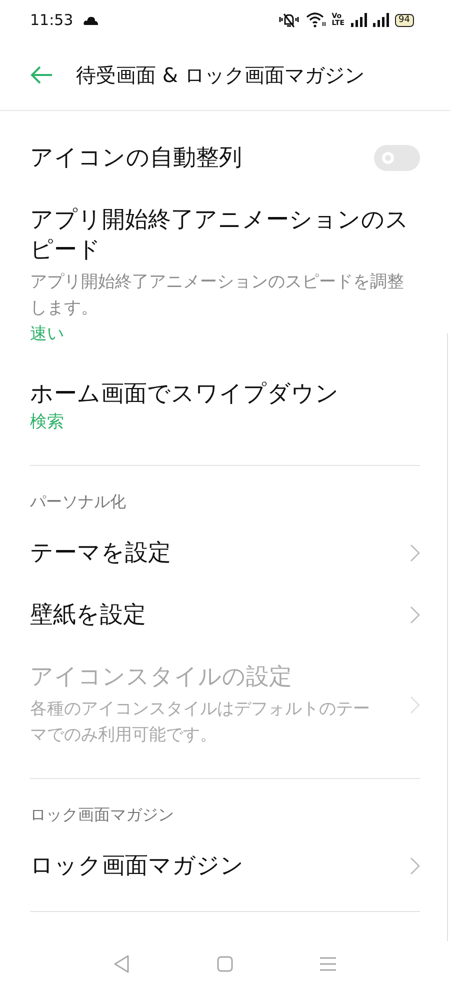 Image resolution: width=450 pixels, height=999 pixels. Describe the element at coordinates (397, 158) in the screenshot. I see `toggle-switch` at that location.